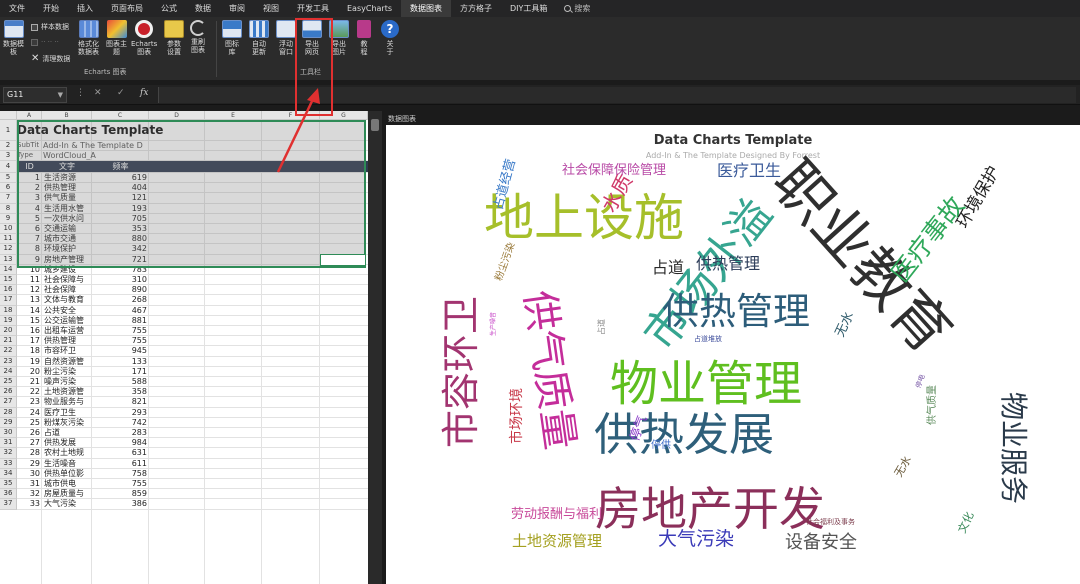  What do you see at coordinates (68, 494) in the screenshot?
I see `table-cell: 房屋质量与` at bounding box center [68, 494].